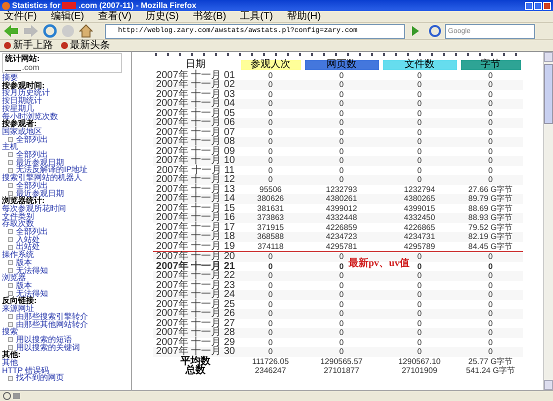  What do you see at coordinates (115, 16) in the screenshot?
I see `menu-item: 查看(V)` at bounding box center [115, 16].